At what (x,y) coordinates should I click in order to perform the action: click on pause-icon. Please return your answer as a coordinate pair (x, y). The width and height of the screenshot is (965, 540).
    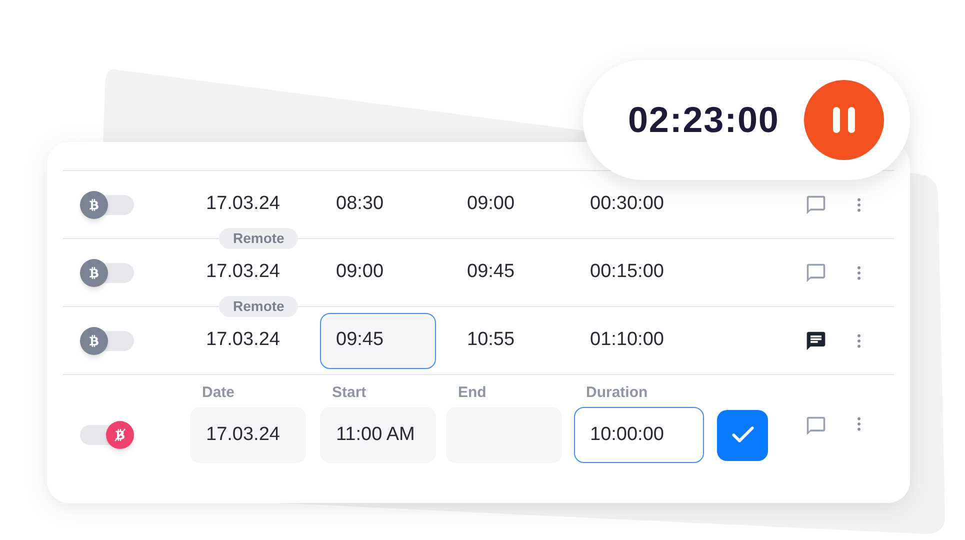
    Looking at the image, I should click on (844, 120).